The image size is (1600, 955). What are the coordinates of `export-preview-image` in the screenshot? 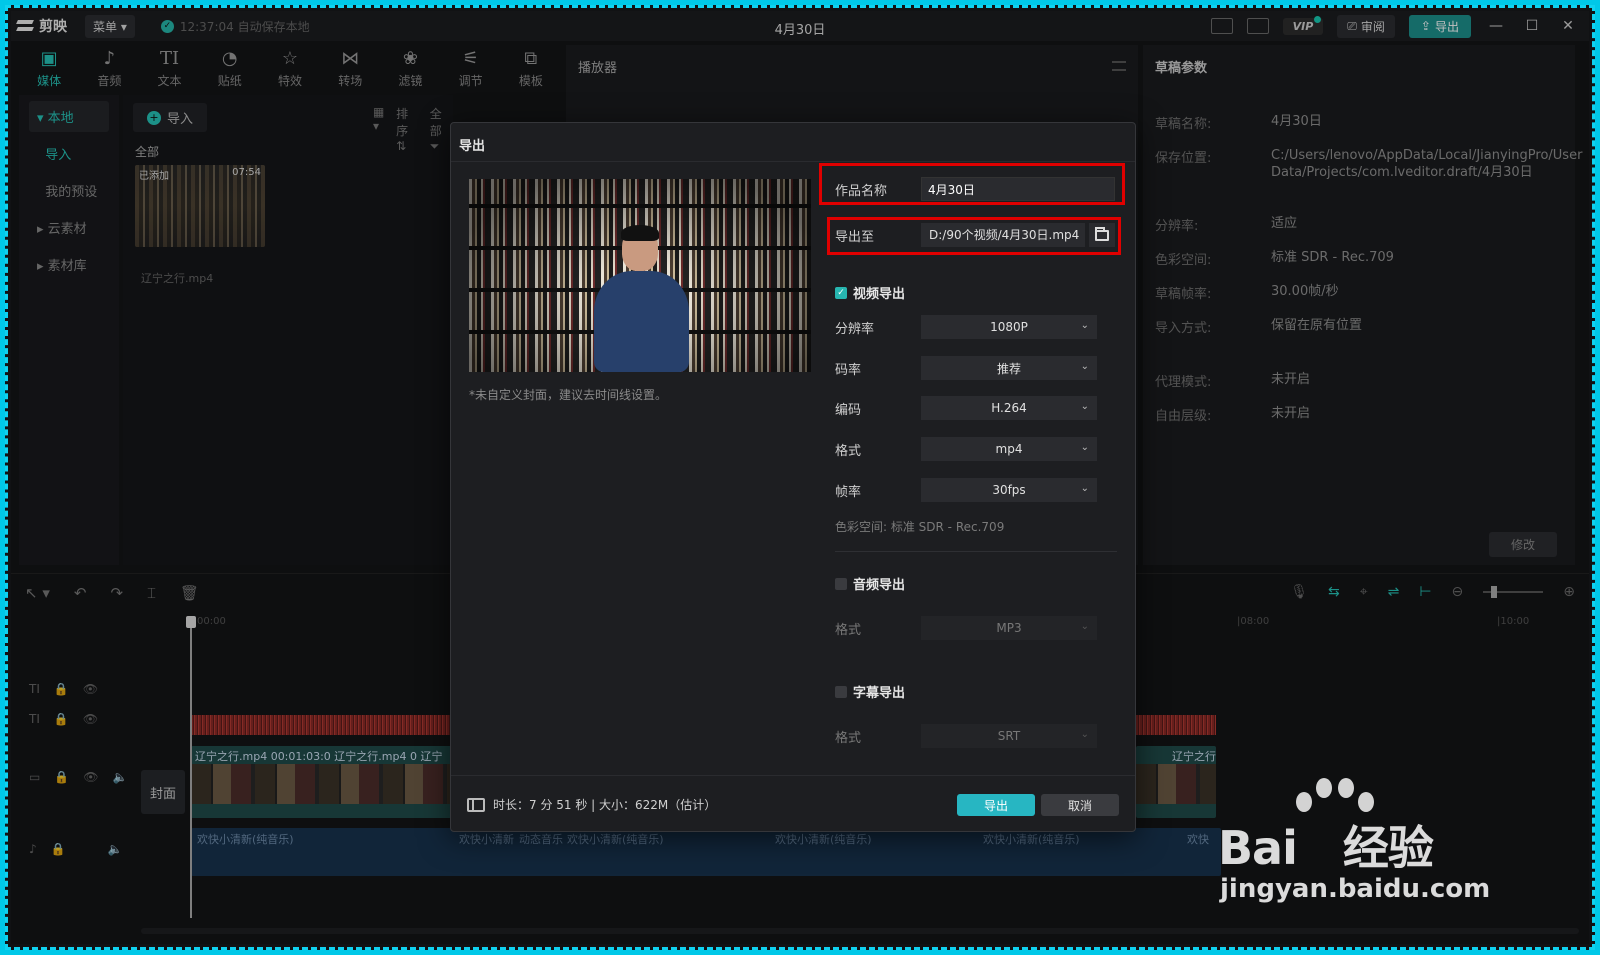 It's located at (640, 275).